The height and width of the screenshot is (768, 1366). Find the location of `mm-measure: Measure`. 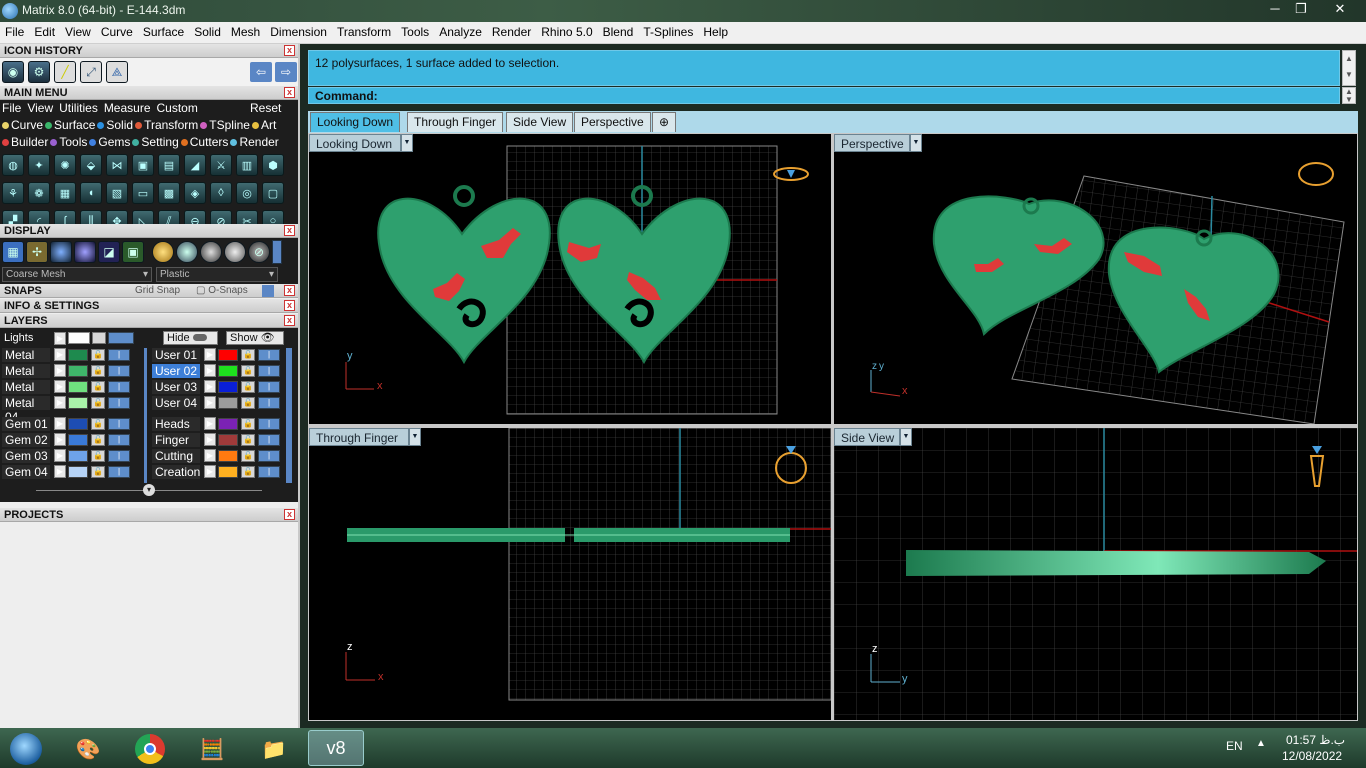

mm-measure: Measure is located at coordinates (127, 108).